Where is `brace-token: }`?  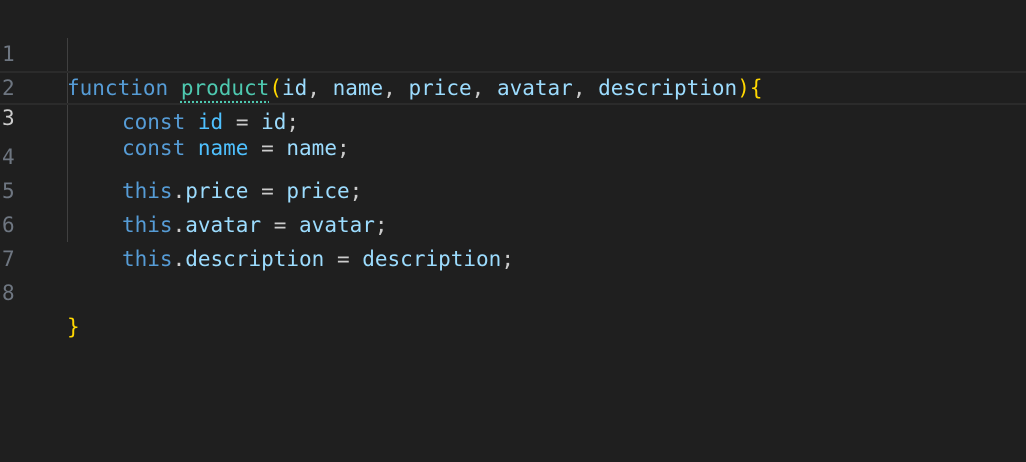
brace-token: } is located at coordinates (73, 327).